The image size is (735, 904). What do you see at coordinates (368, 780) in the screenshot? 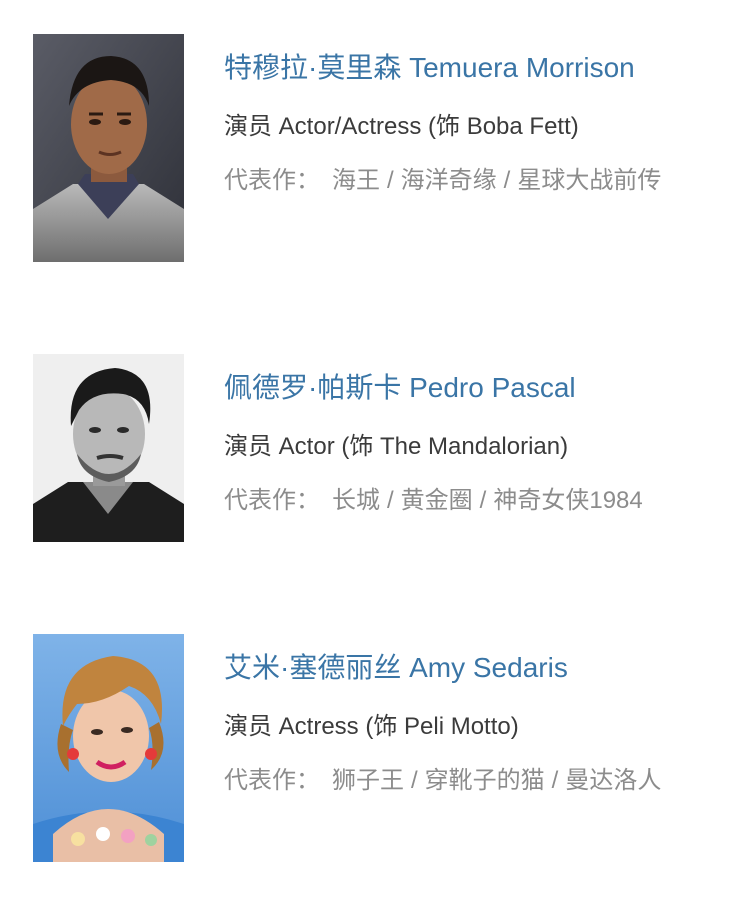
I see `work-link: 狮子王` at bounding box center [368, 780].